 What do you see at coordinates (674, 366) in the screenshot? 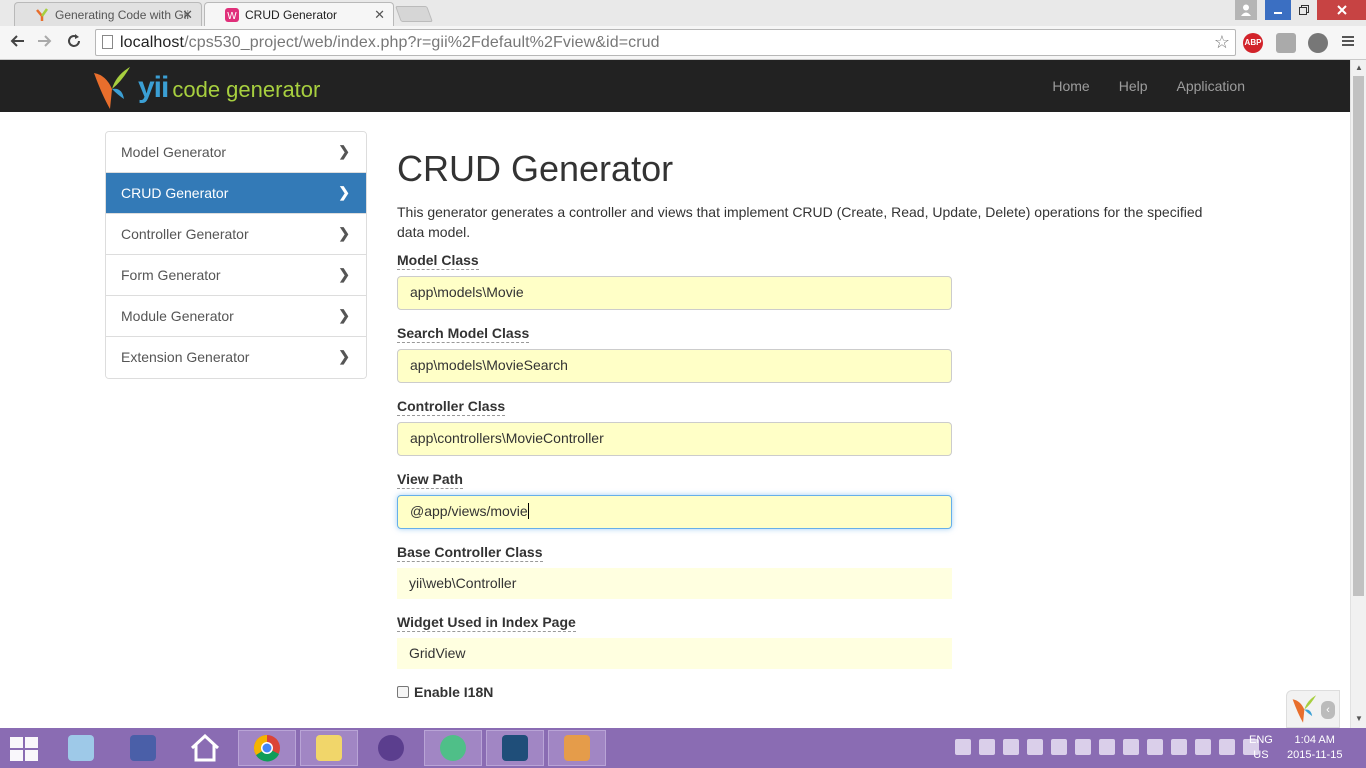
I see `search-model-class-input: app\models\MovieSearch` at bounding box center [674, 366].